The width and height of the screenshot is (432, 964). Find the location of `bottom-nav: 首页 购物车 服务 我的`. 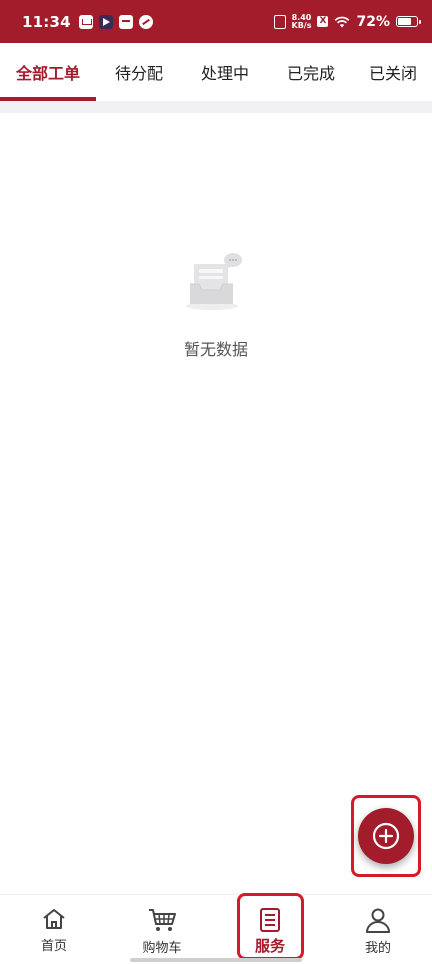

bottom-nav: 首页 购物车 服务 我的 is located at coordinates (216, 929).